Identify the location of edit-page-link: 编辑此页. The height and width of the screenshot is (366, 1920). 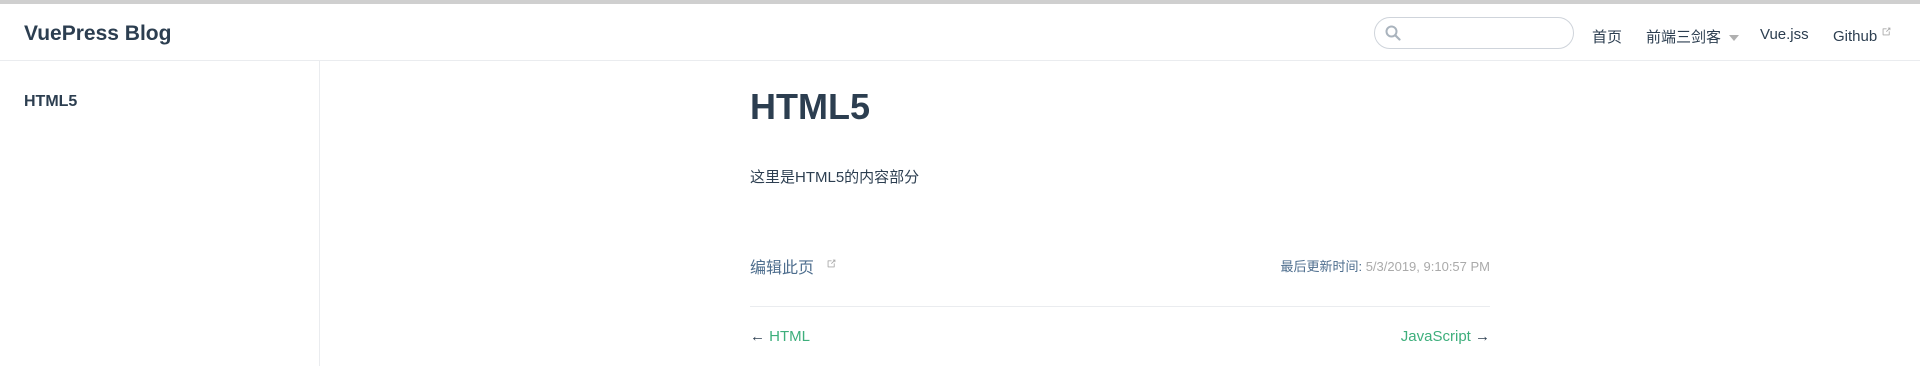
(793, 266).